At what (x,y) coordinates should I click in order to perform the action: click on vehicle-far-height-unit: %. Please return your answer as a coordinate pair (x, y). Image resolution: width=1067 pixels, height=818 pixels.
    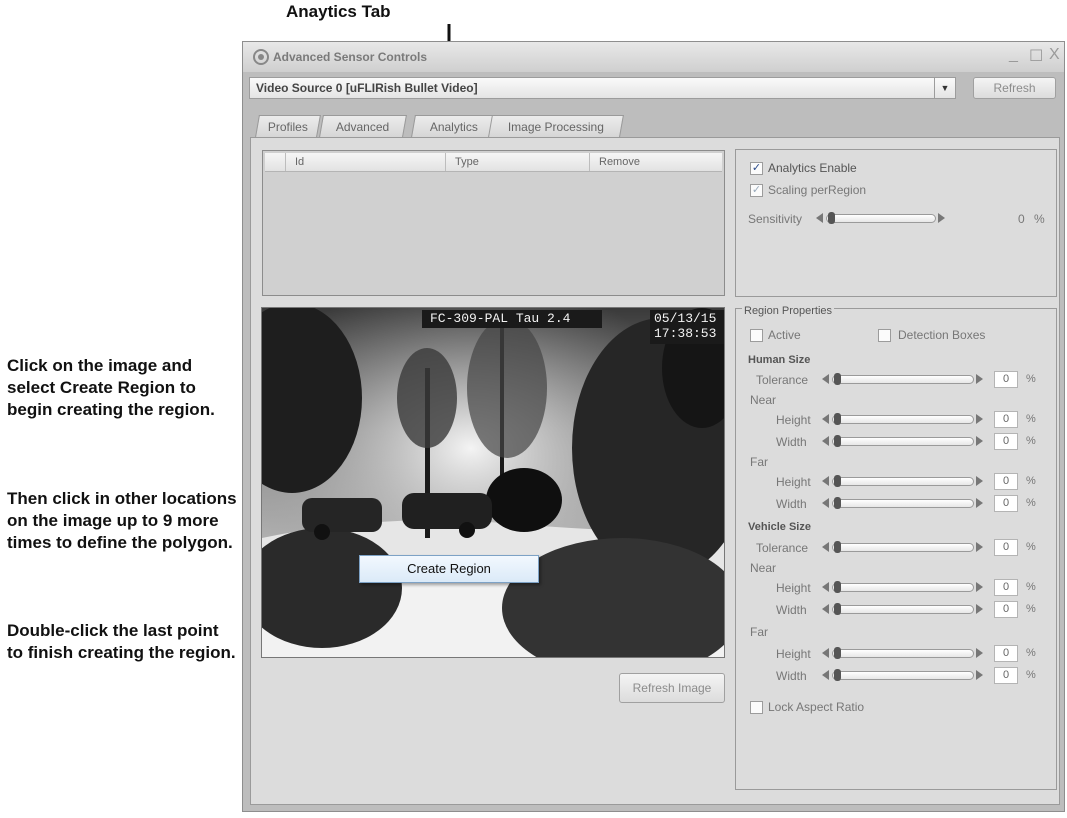
    Looking at the image, I should click on (1031, 653).